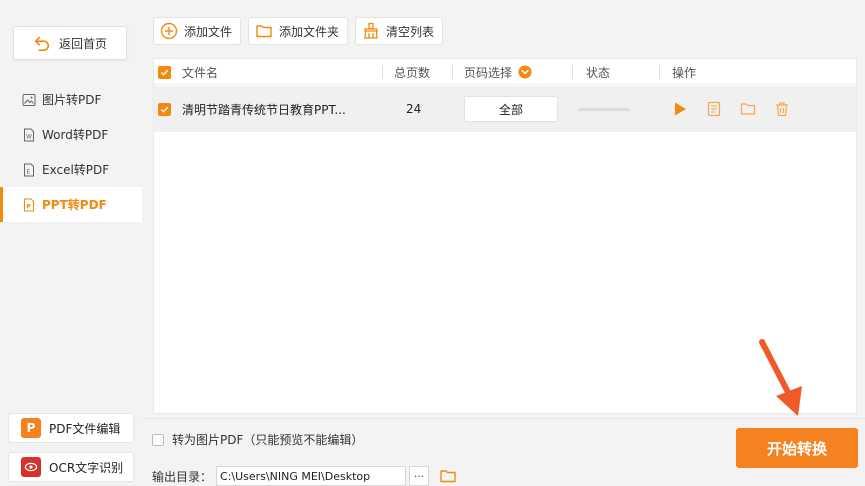  I want to click on sidebar-item-label: 图片转PDF, so click(72, 100).